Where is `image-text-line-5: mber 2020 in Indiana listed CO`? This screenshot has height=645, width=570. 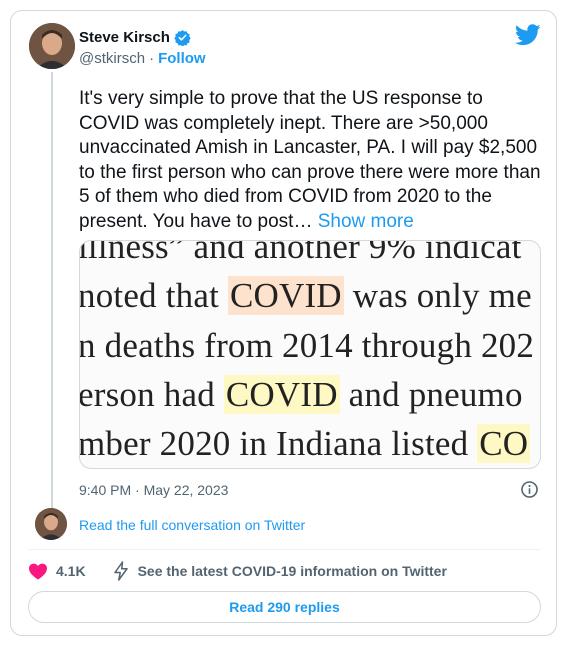
image-text-line-5: mber 2020 in Indiana listed CO is located at coordinates (305, 443).